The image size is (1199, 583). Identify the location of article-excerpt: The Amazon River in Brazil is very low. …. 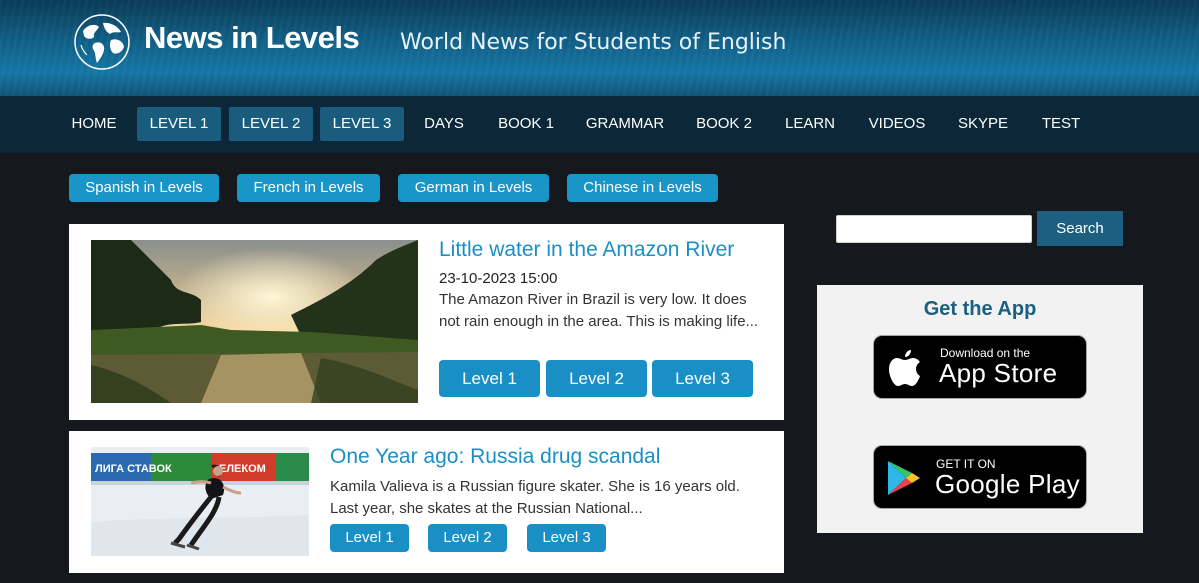
(599, 310).